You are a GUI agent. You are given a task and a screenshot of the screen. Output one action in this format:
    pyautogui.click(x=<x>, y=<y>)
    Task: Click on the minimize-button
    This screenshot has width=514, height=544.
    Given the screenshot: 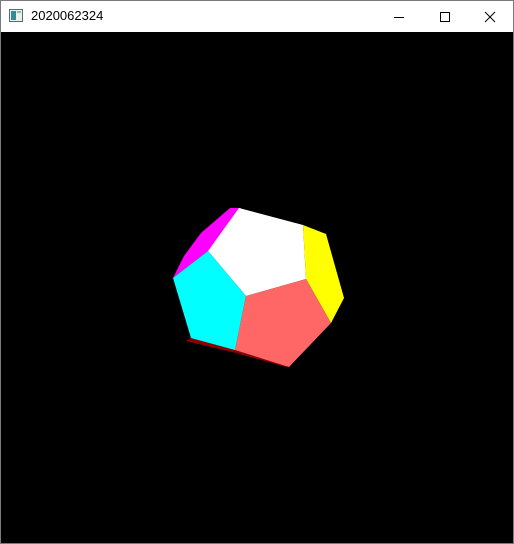 What is the action you would take?
    pyautogui.click(x=399, y=16)
    